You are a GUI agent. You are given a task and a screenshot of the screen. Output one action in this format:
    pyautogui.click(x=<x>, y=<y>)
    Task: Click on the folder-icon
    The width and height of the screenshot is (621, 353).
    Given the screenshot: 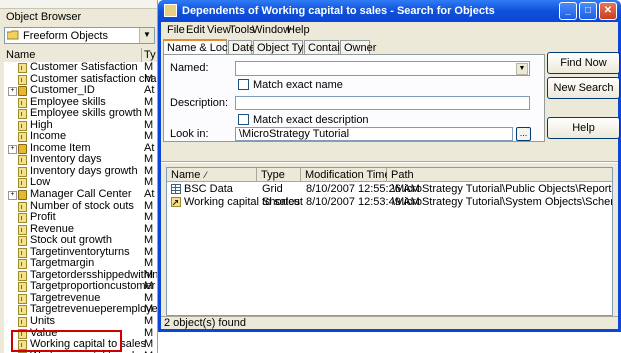 What is the action you would take?
    pyautogui.click(x=12, y=35)
    